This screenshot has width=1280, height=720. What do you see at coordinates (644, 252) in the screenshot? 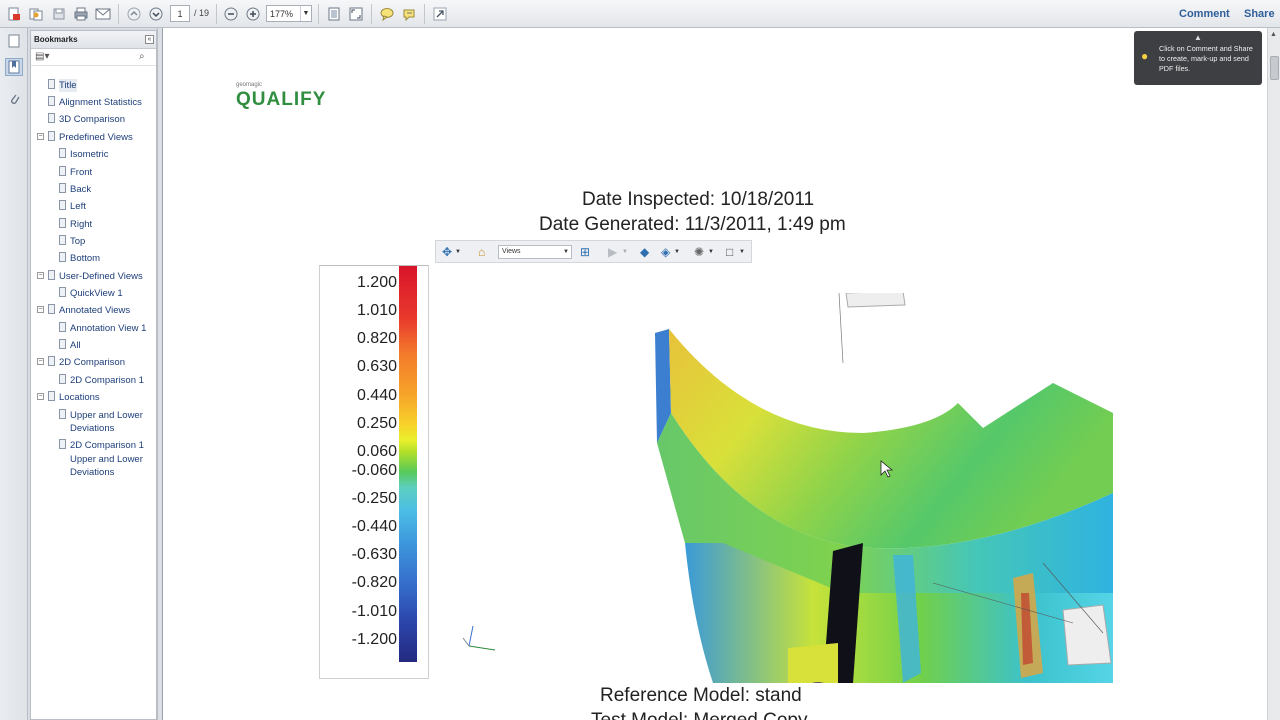
I see `projection-icon: ◆` at bounding box center [644, 252].